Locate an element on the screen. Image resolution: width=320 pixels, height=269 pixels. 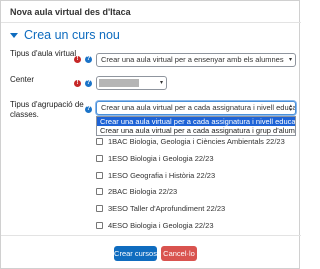
class-item: 3ESO Taller d'Aprofundiment 22/23 is located at coordinates (160, 208).